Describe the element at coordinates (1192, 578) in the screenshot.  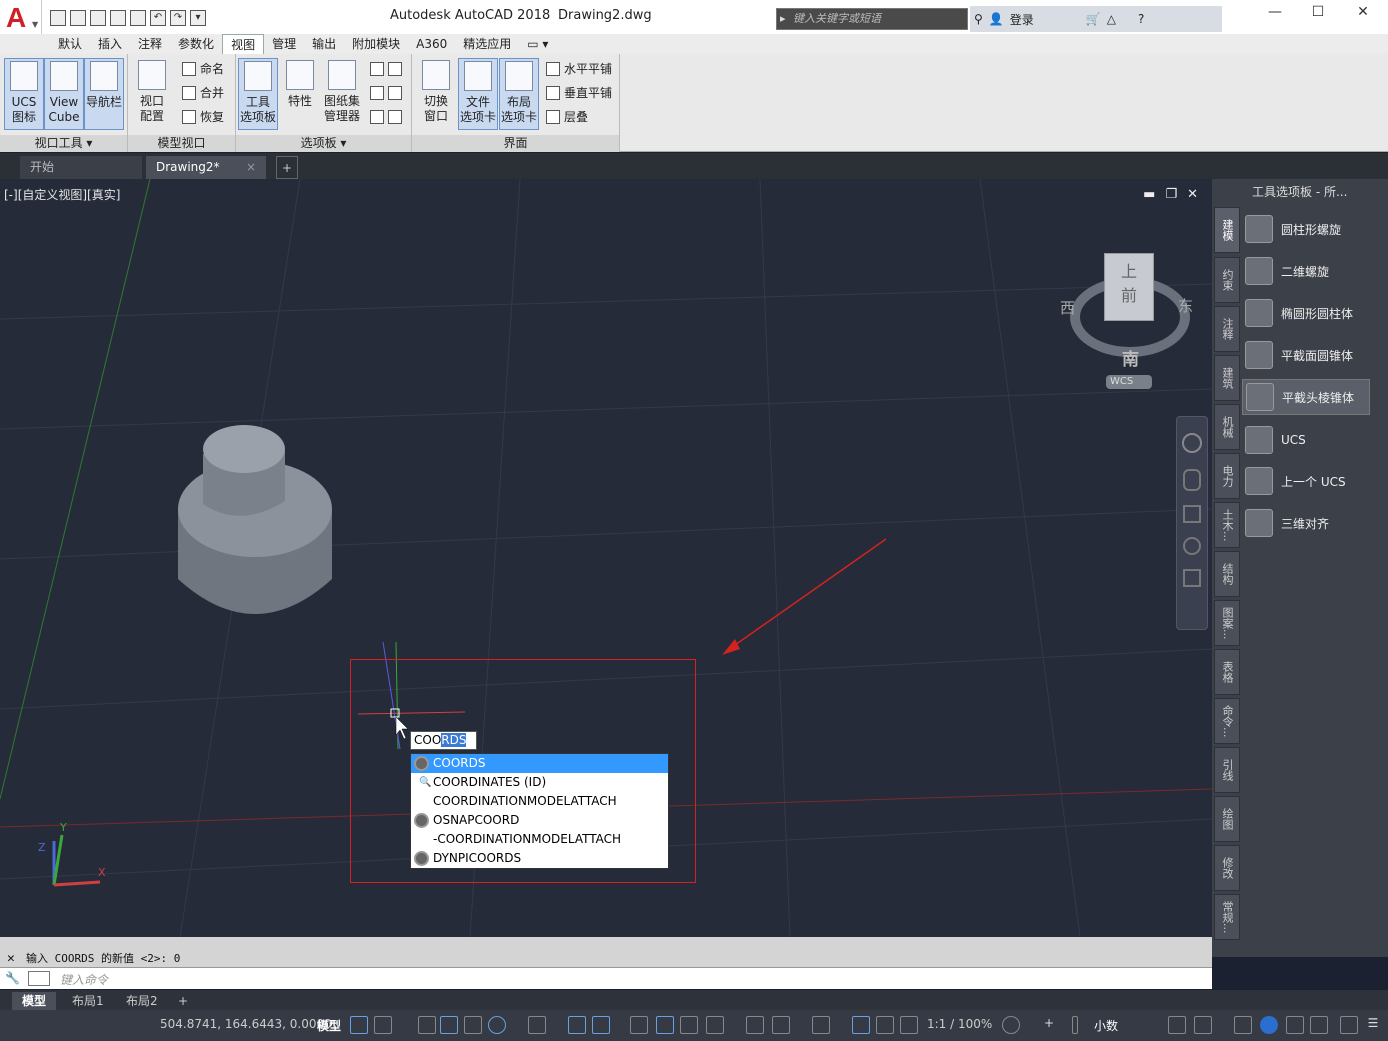
I see `showmotion-icon` at that location.